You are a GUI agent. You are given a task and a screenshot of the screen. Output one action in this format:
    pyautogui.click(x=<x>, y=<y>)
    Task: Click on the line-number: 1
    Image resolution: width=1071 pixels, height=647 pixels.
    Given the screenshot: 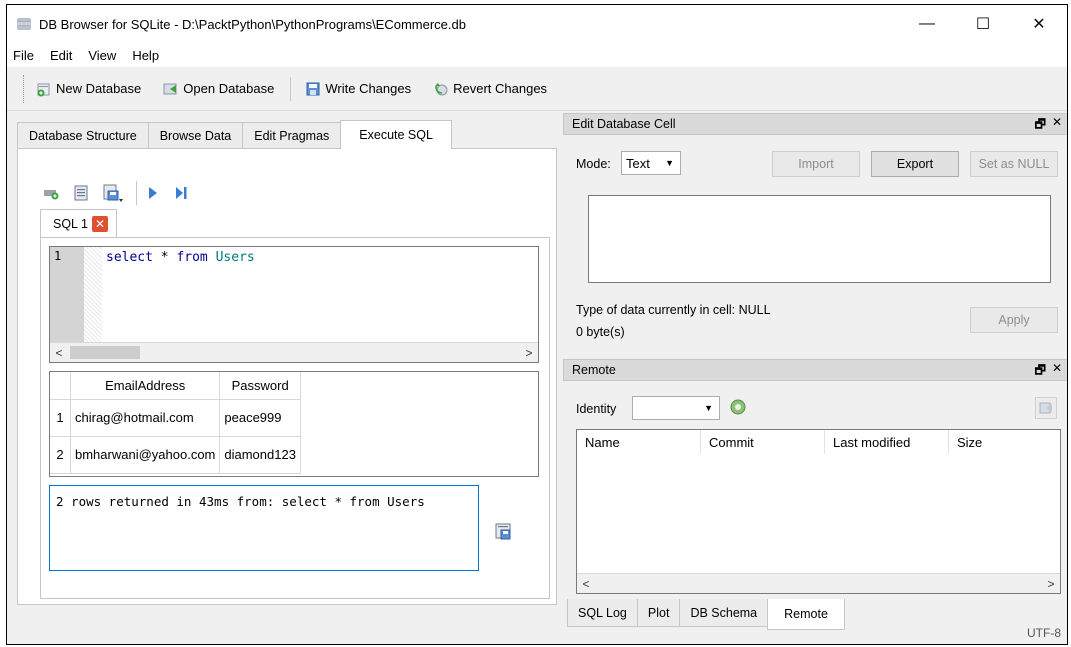 What is the action you would take?
    pyautogui.click(x=58, y=256)
    